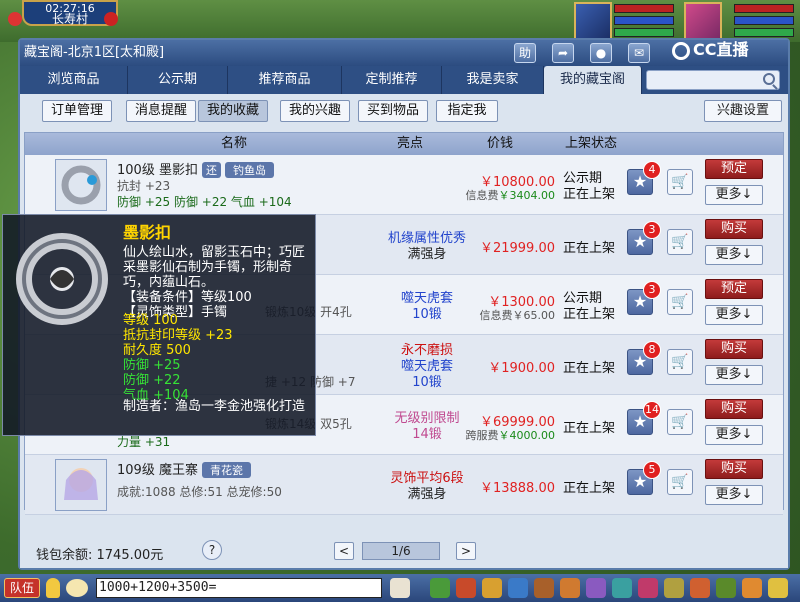 This screenshot has height=602, width=800. Describe the element at coordinates (440, 588) in the screenshot. I see `pet-icon` at that location.